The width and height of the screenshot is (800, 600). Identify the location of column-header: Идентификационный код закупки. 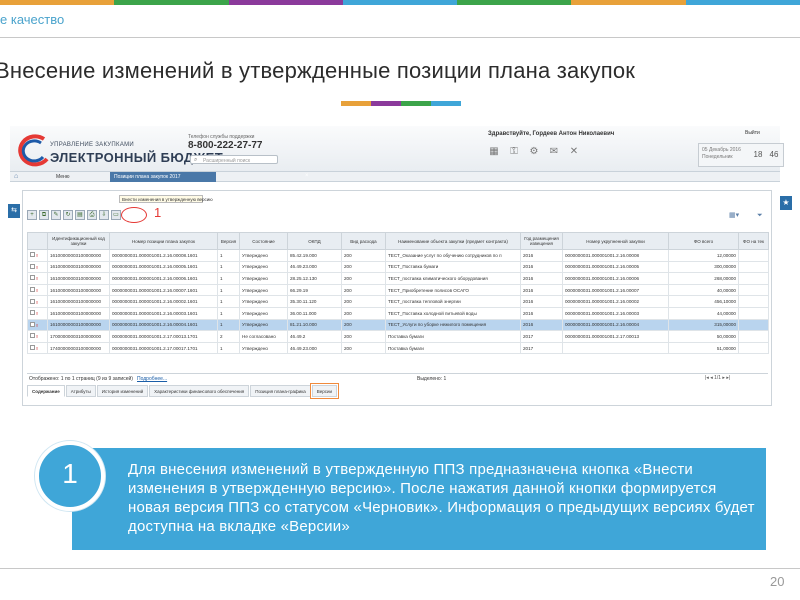
(78, 241).